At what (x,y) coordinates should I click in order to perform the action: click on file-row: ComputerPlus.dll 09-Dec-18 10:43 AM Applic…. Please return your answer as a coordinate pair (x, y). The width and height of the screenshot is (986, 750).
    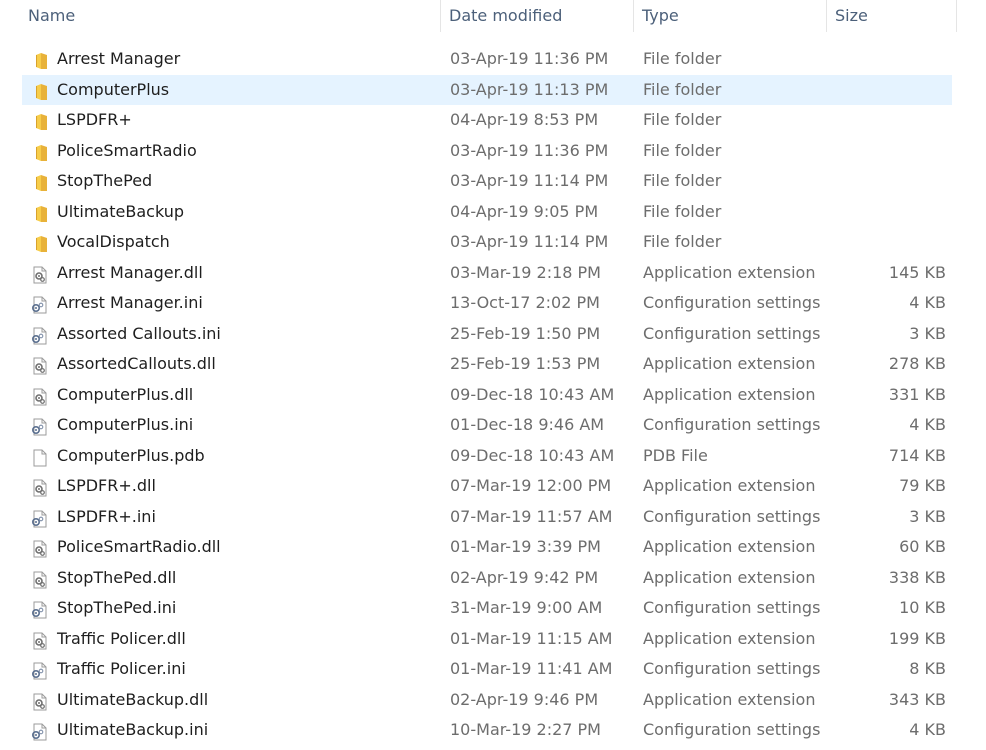
    Looking at the image, I should click on (487, 395).